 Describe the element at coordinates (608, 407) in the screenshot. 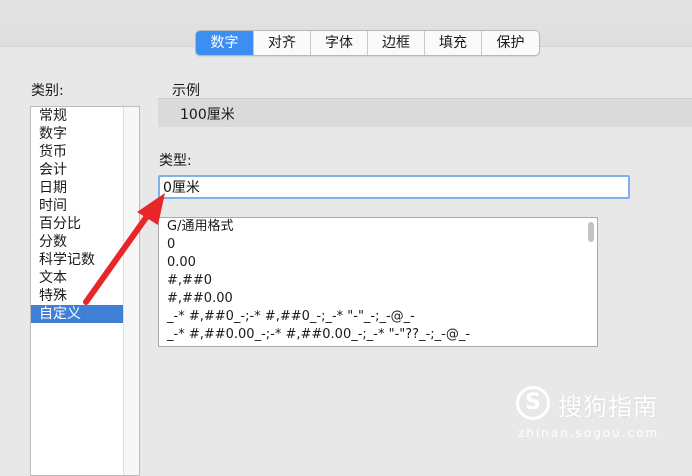

I see `watermark-text: 搜狗指南` at that location.